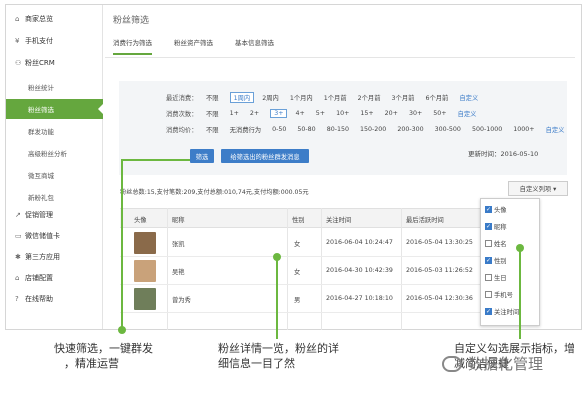 The width and height of the screenshot is (587, 397). What do you see at coordinates (245, 129) in the screenshot?
I see `filter-option: 无消费行为` at bounding box center [245, 129].